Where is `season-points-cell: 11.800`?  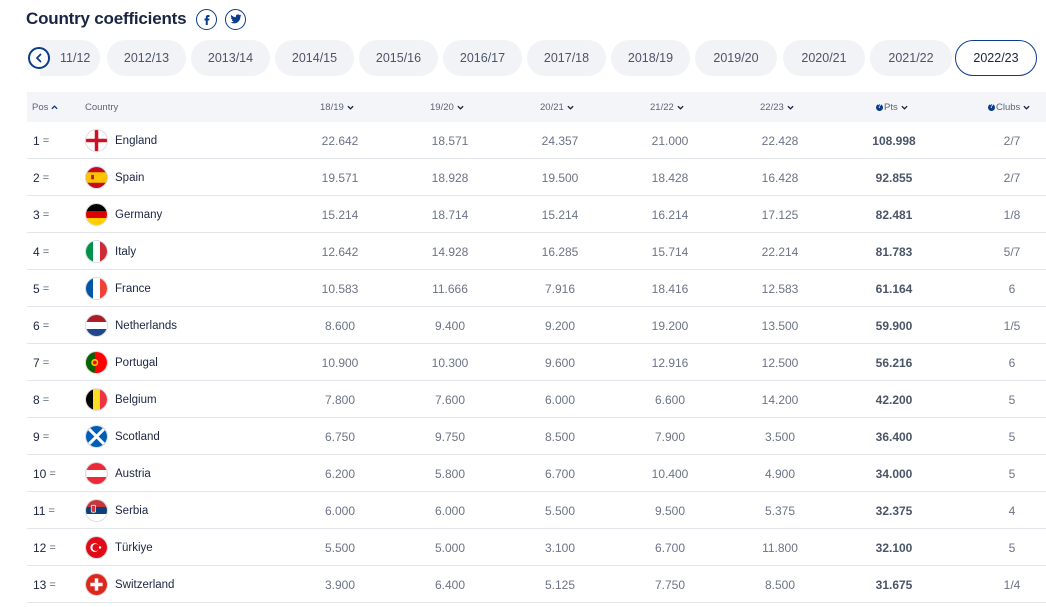 season-points-cell: 11.800 is located at coordinates (780, 547).